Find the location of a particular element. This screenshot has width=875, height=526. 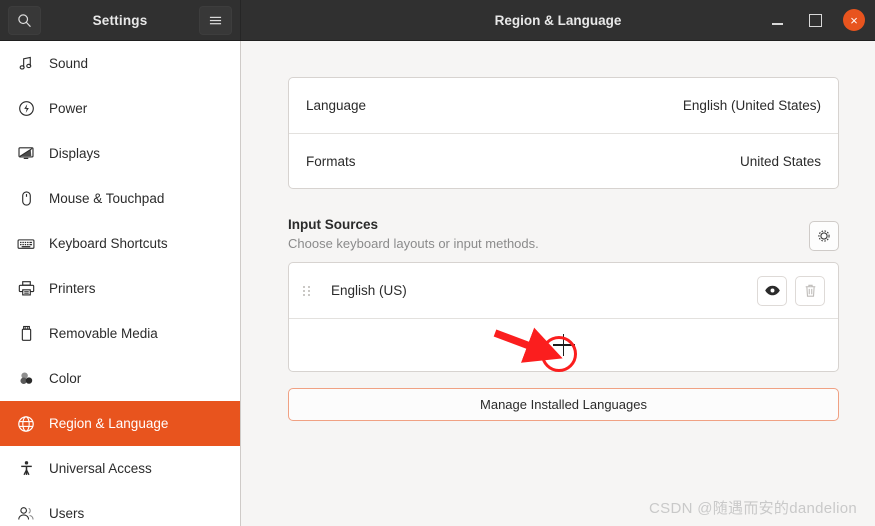

printer-icon is located at coordinates (26, 289).